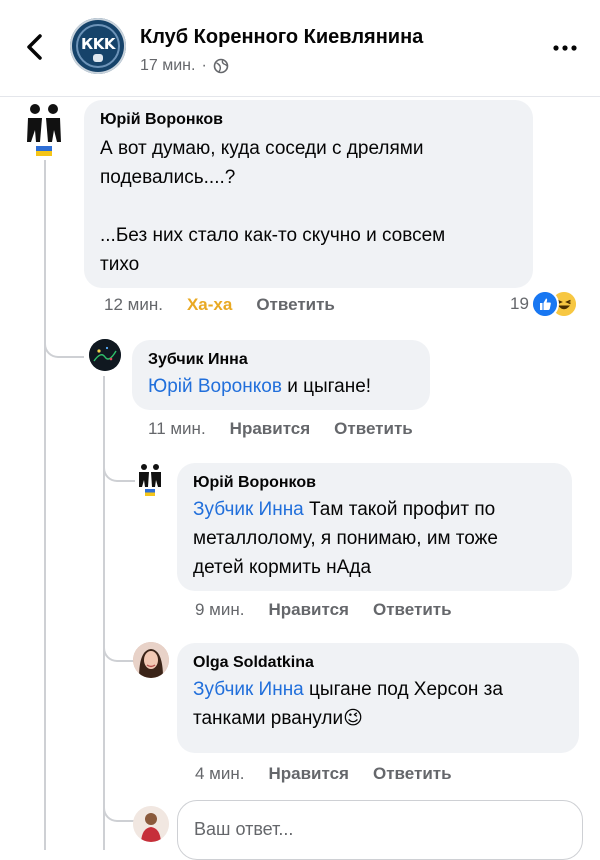 This screenshot has height=860, width=600. I want to click on comment-time: 9 мин., so click(219, 610).